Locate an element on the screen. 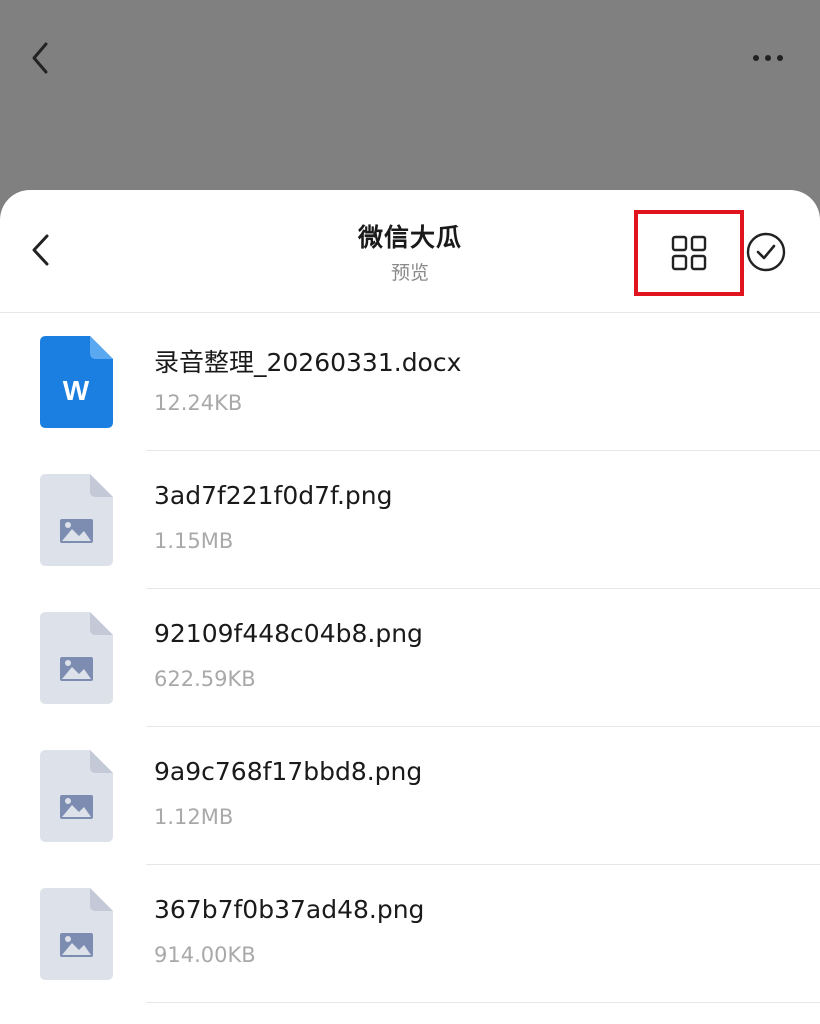 The width and height of the screenshot is (820, 1024). file-row-image: 367b7f0b37ad48.png 914.00KB is located at coordinates (410, 934).